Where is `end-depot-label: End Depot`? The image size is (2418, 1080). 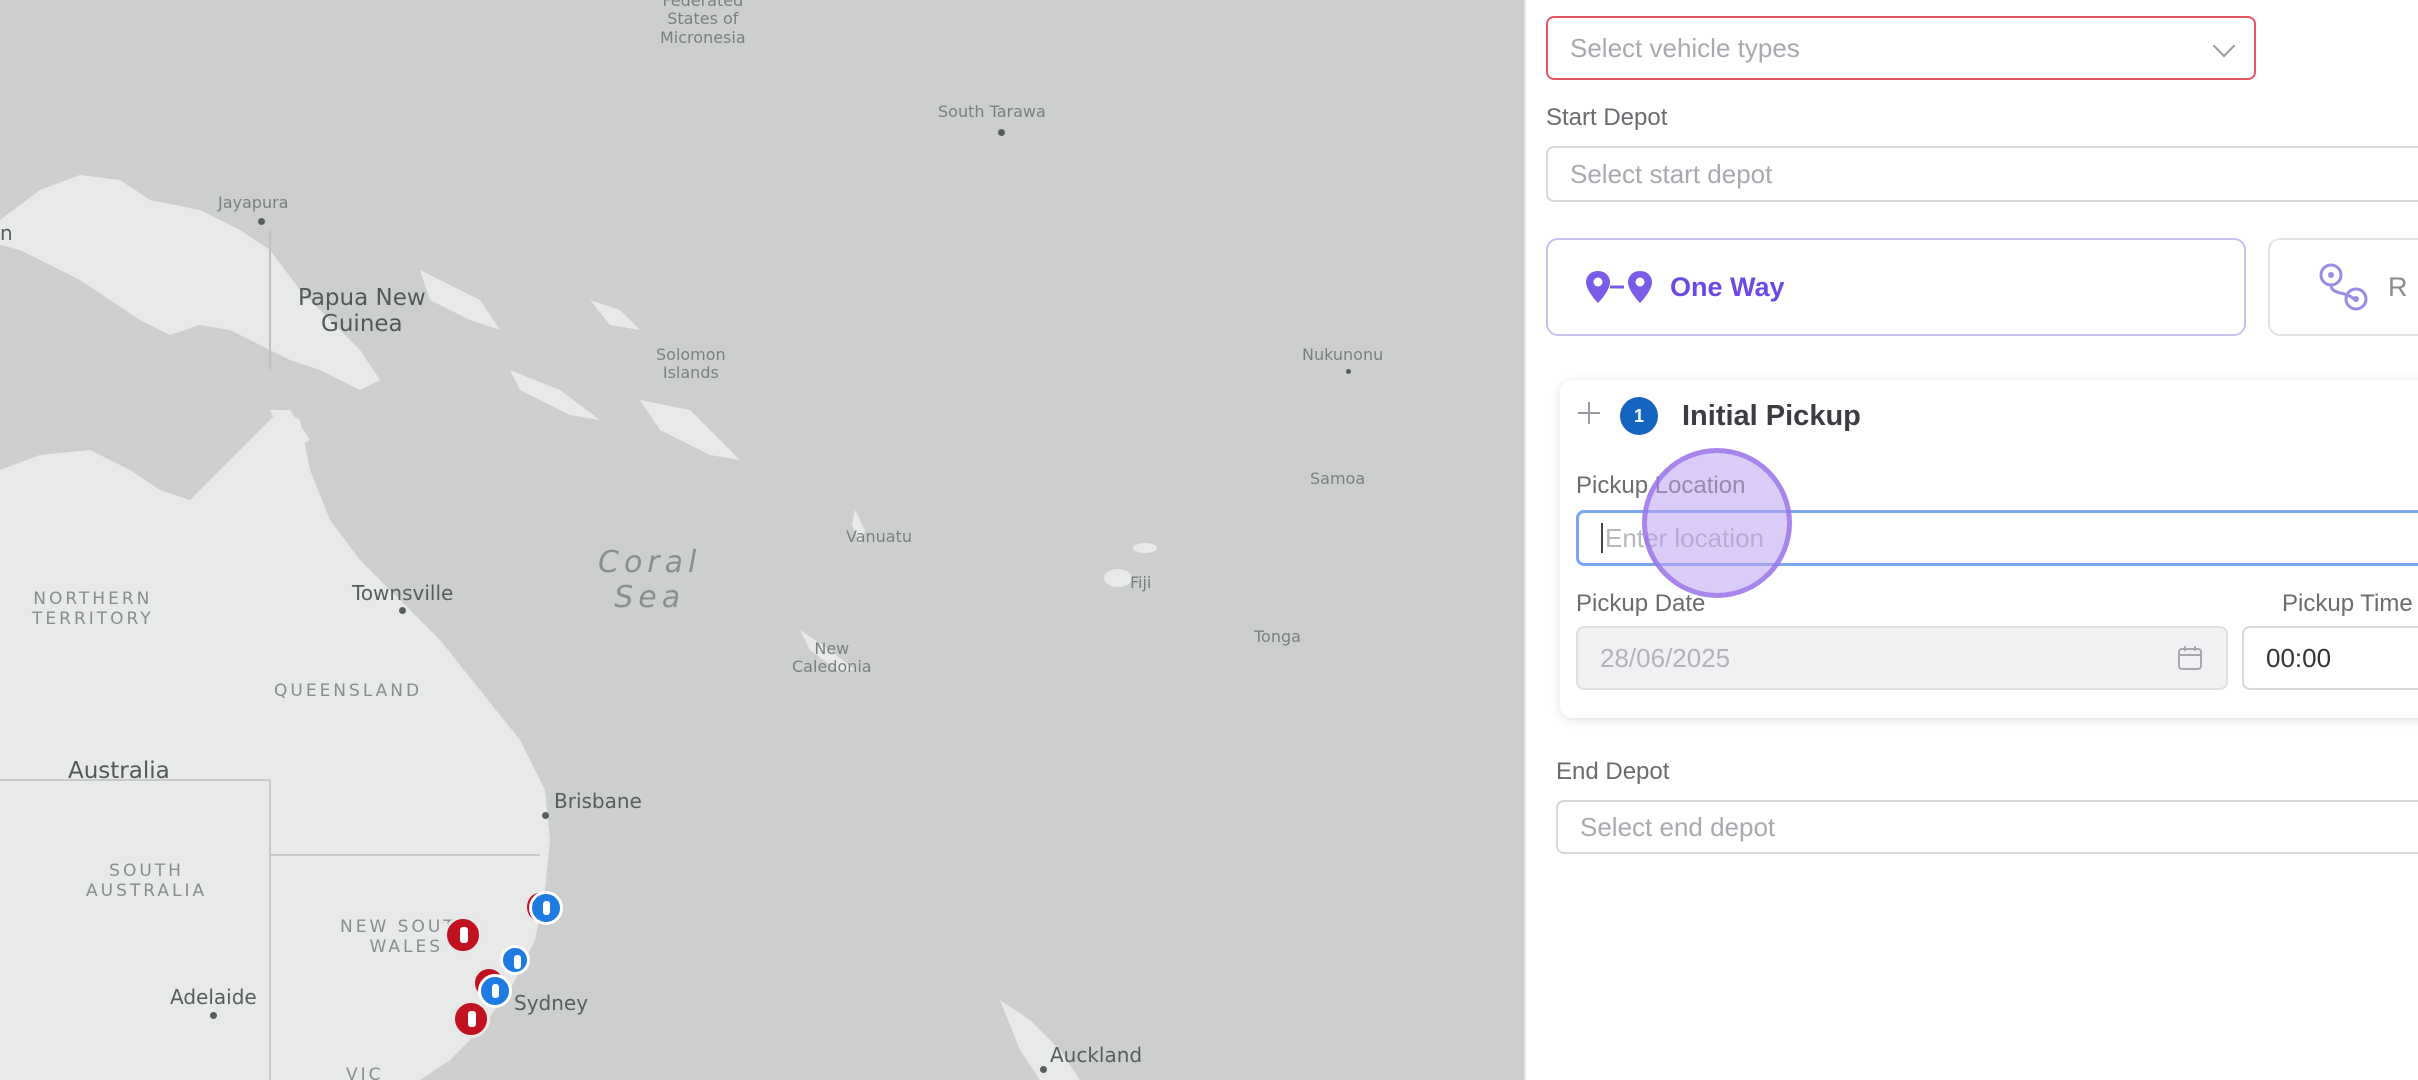
end-depot-label: End Depot is located at coordinates (1613, 771).